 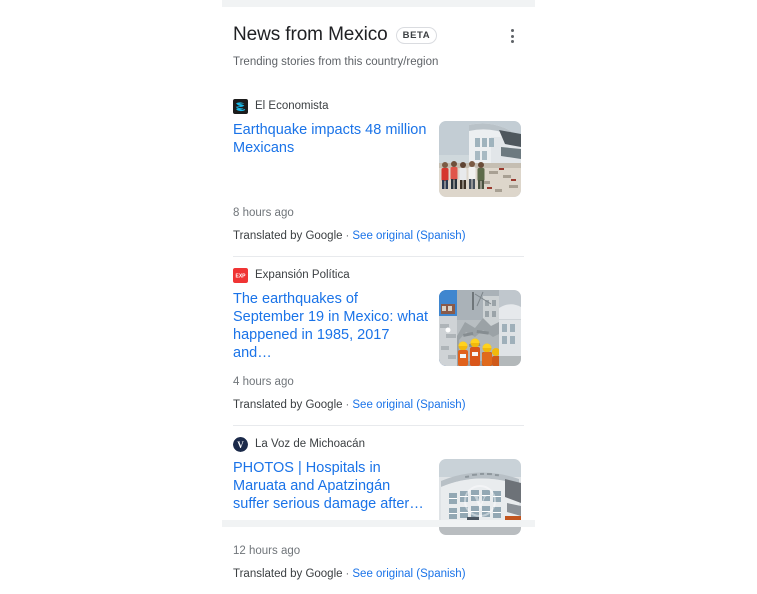 What do you see at coordinates (378, 523) in the screenshot?
I see `bottom-spacer-strip` at bounding box center [378, 523].